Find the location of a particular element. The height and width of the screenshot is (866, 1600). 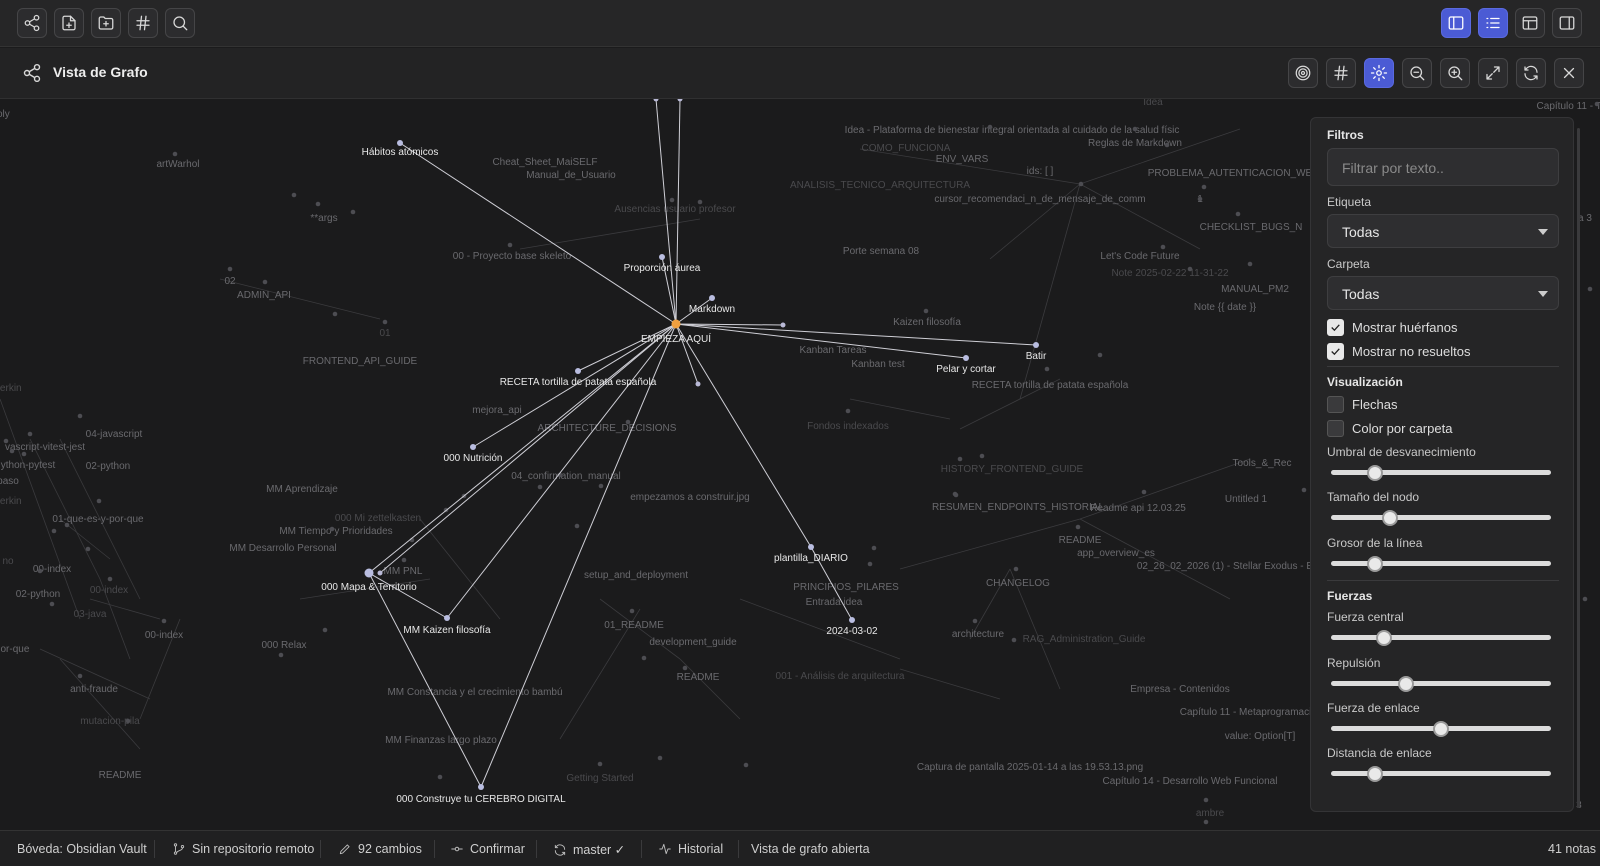

graph-node-label: Batir is located at coordinates (1036, 356).